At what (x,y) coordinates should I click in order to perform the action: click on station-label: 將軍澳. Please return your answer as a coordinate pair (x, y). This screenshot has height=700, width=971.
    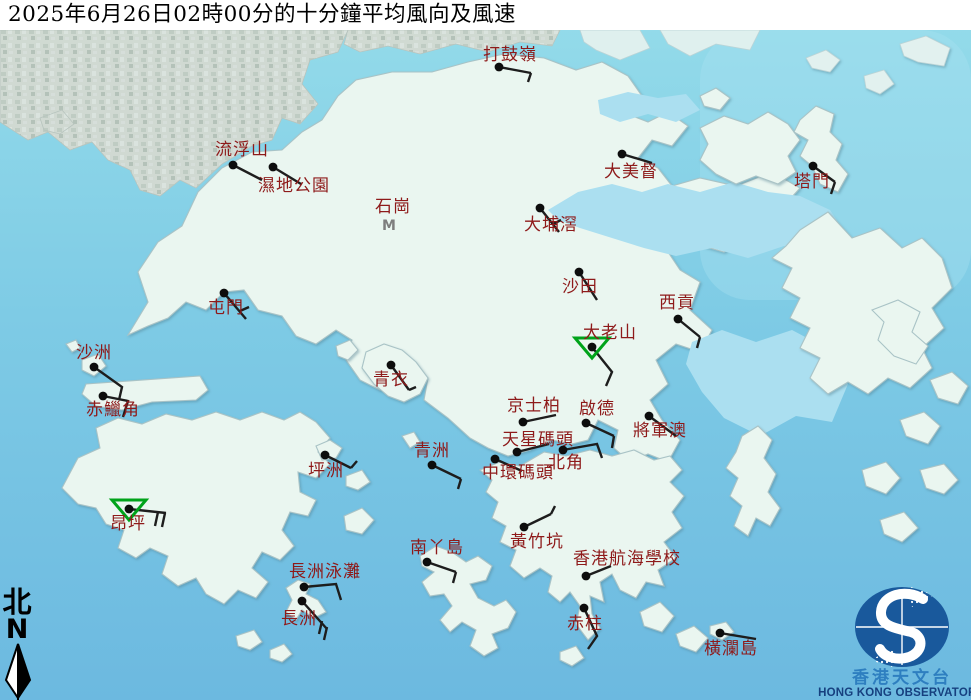
    Looking at the image, I should click on (660, 431).